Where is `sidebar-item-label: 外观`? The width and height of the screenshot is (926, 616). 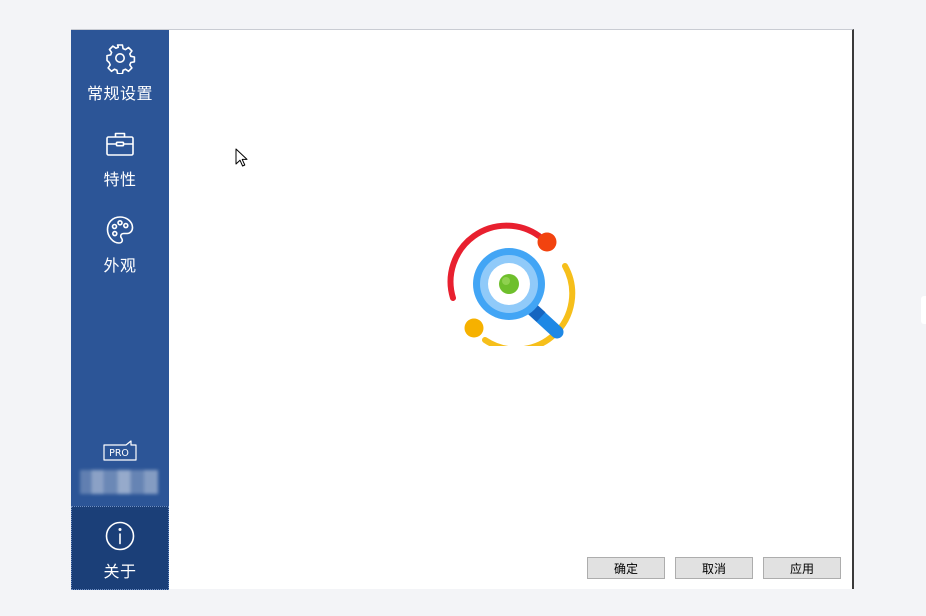
sidebar-item-label: 外观 is located at coordinates (120, 265).